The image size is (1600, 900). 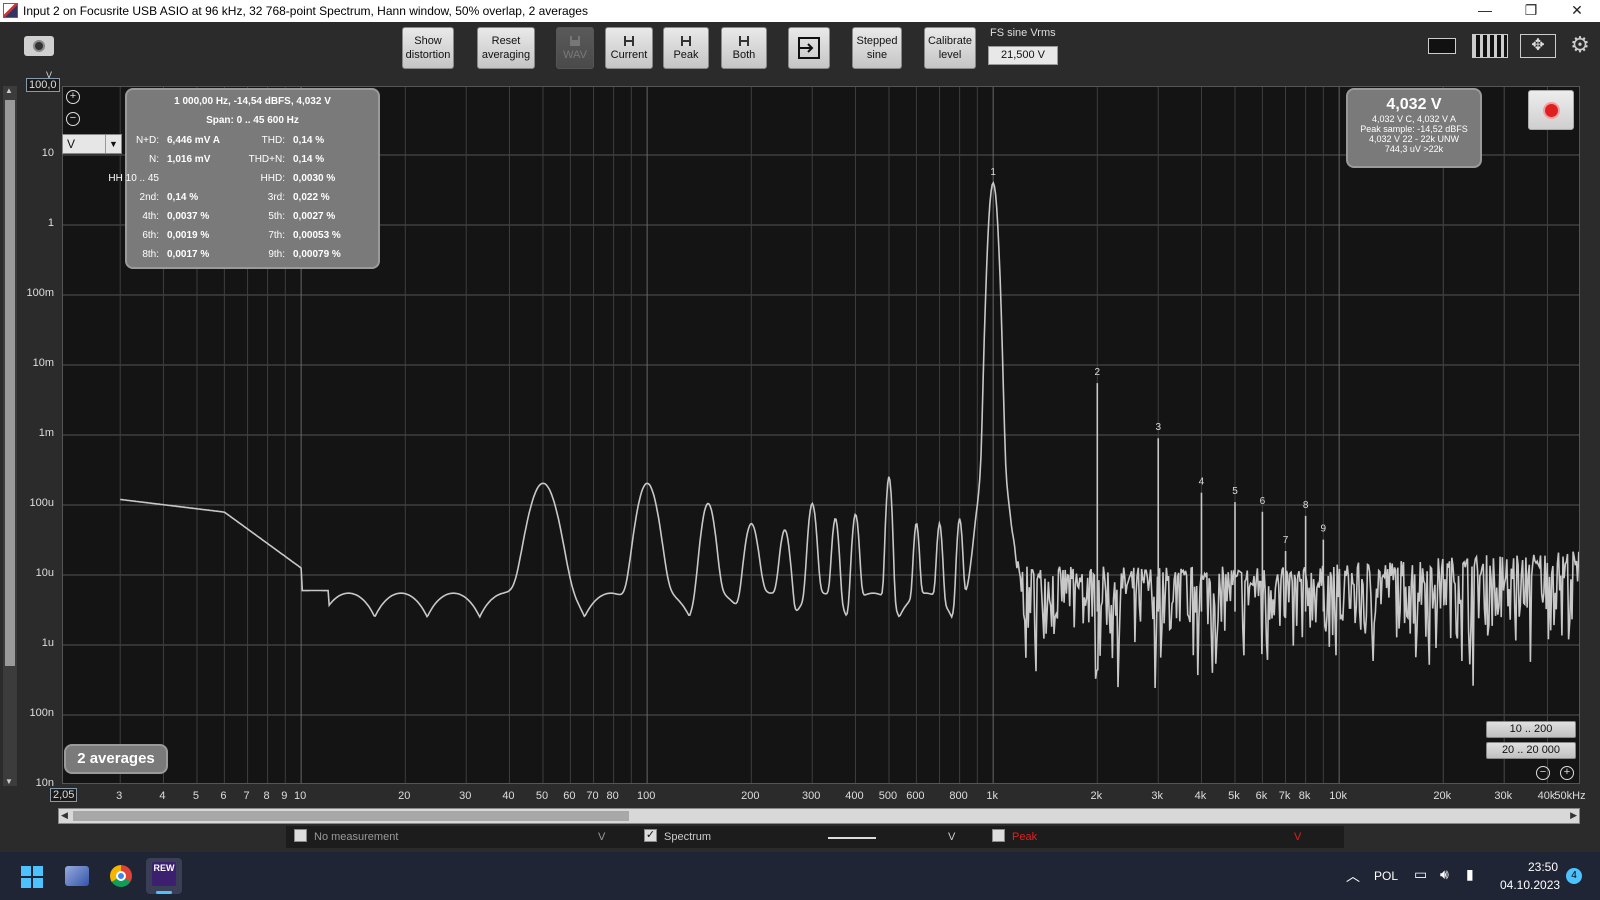 I want to click on unit-select: V ▼, so click(x=92, y=144).